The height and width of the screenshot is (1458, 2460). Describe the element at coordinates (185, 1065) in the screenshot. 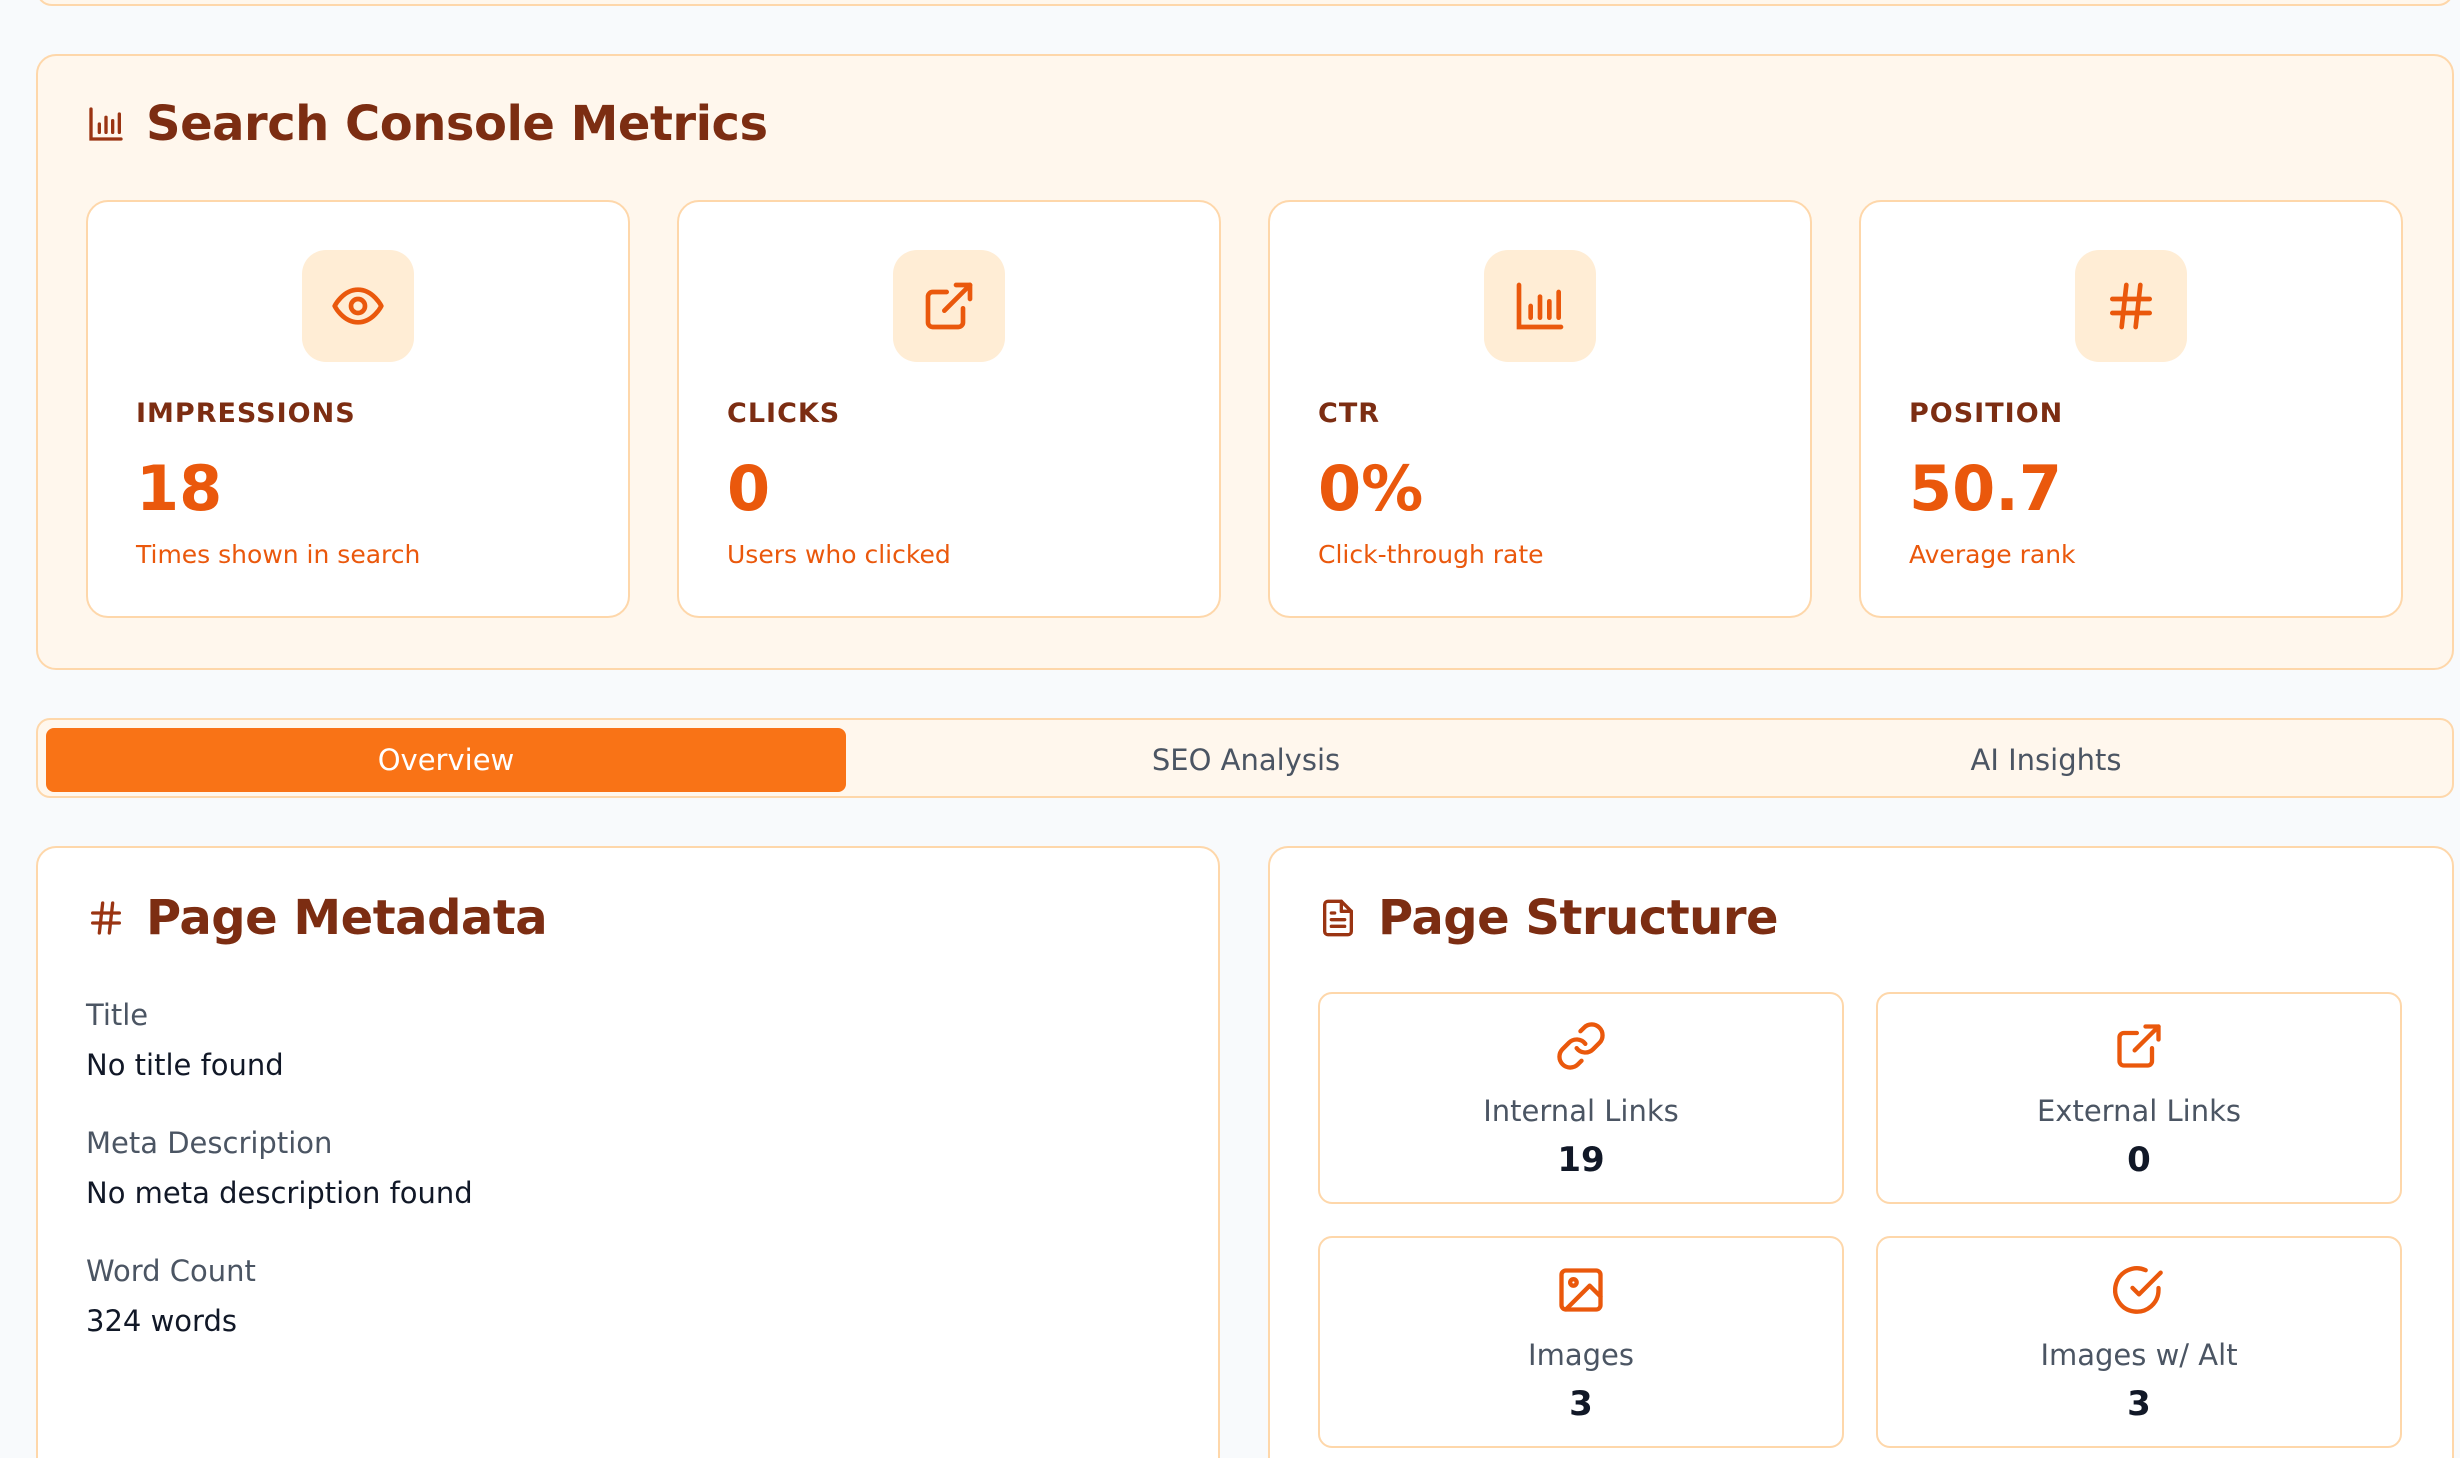

I see `title-field-value: No title found` at that location.